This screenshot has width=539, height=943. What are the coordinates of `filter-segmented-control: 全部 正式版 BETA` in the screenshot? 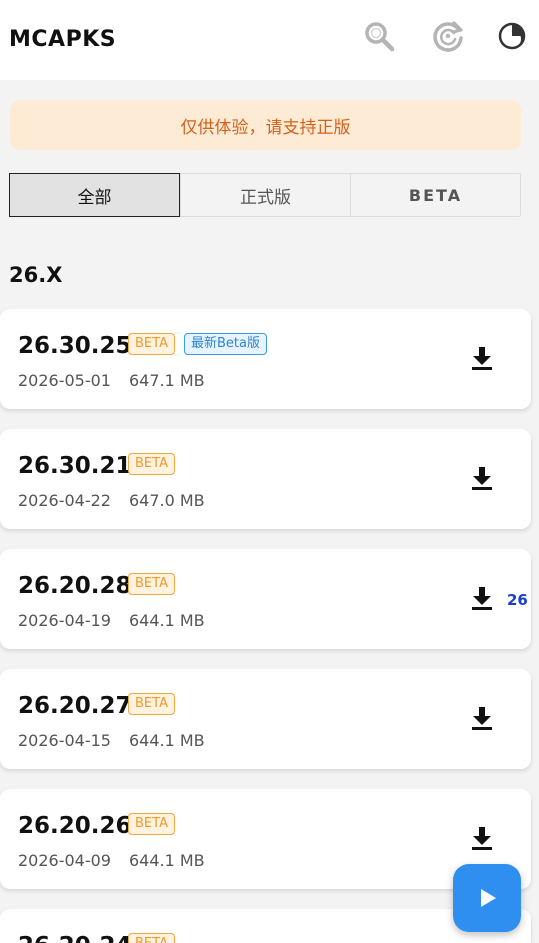 It's located at (265, 195).